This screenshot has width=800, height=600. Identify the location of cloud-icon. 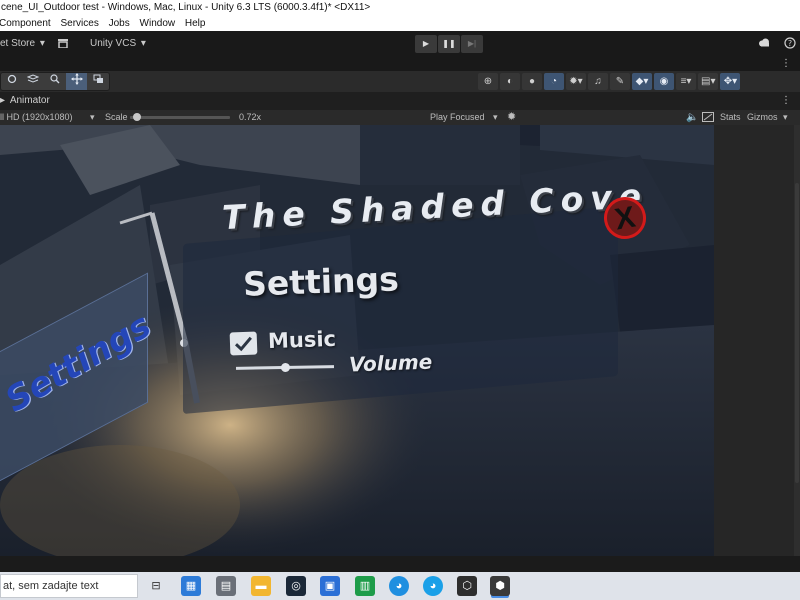
(764, 44).